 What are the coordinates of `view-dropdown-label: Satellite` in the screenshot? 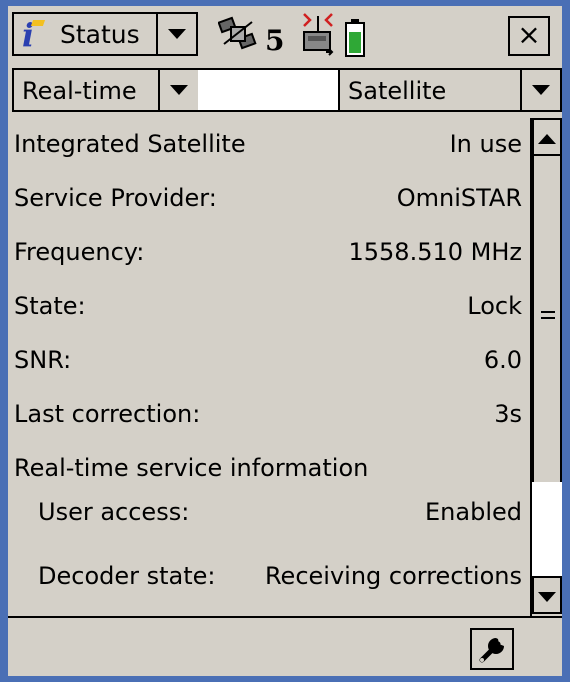 It's located at (397, 91).